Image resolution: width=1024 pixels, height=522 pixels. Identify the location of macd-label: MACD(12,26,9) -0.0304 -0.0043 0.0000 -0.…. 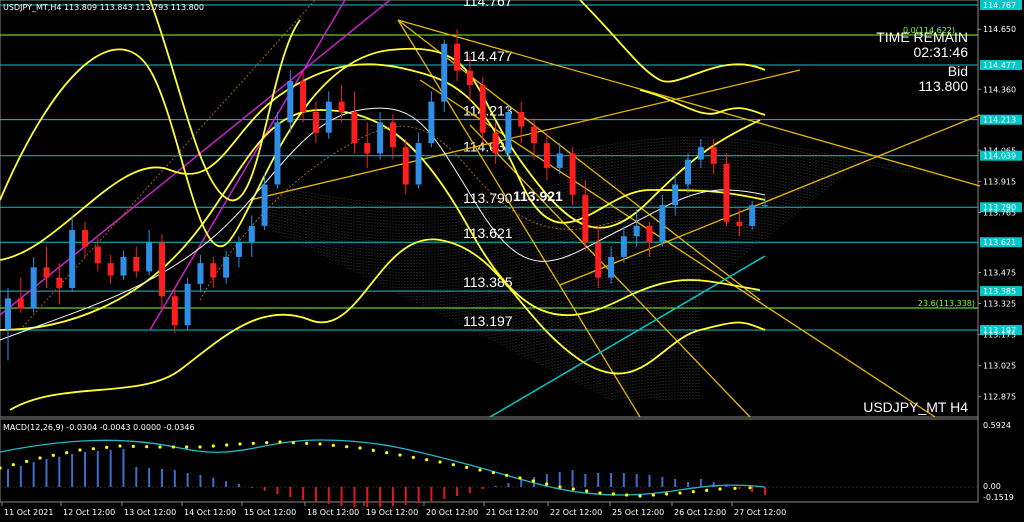
(99, 427).